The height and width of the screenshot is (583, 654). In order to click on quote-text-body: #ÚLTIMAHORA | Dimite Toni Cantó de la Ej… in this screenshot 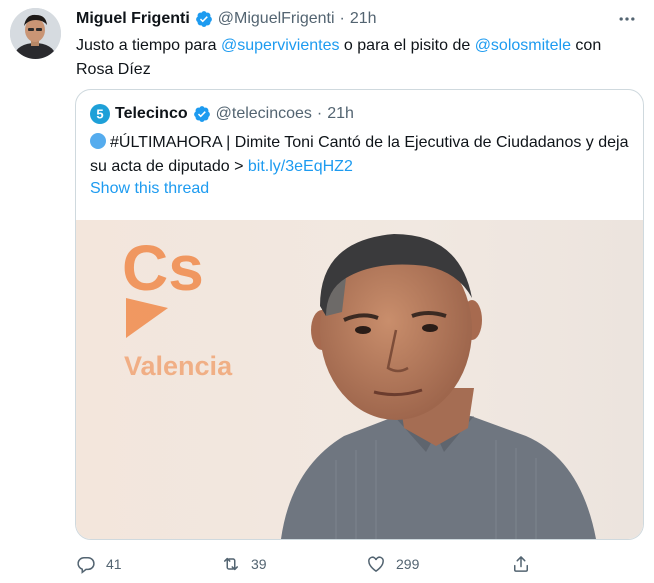, I will do `click(359, 154)`.